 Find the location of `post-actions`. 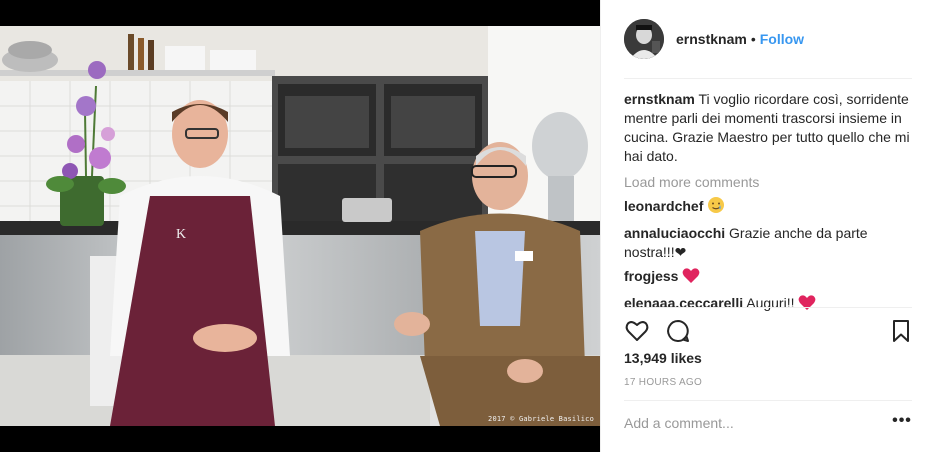

post-actions is located at coordinates (769, 331).